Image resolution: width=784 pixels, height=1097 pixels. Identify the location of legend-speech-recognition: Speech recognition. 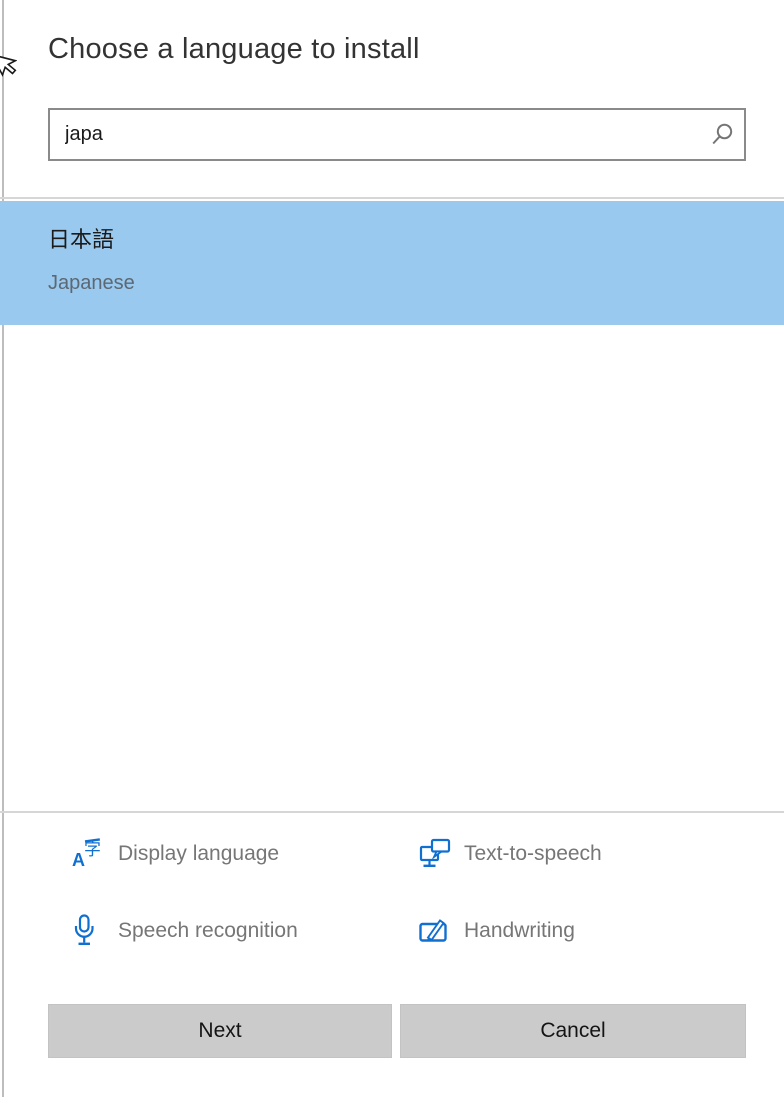
(185, 931).